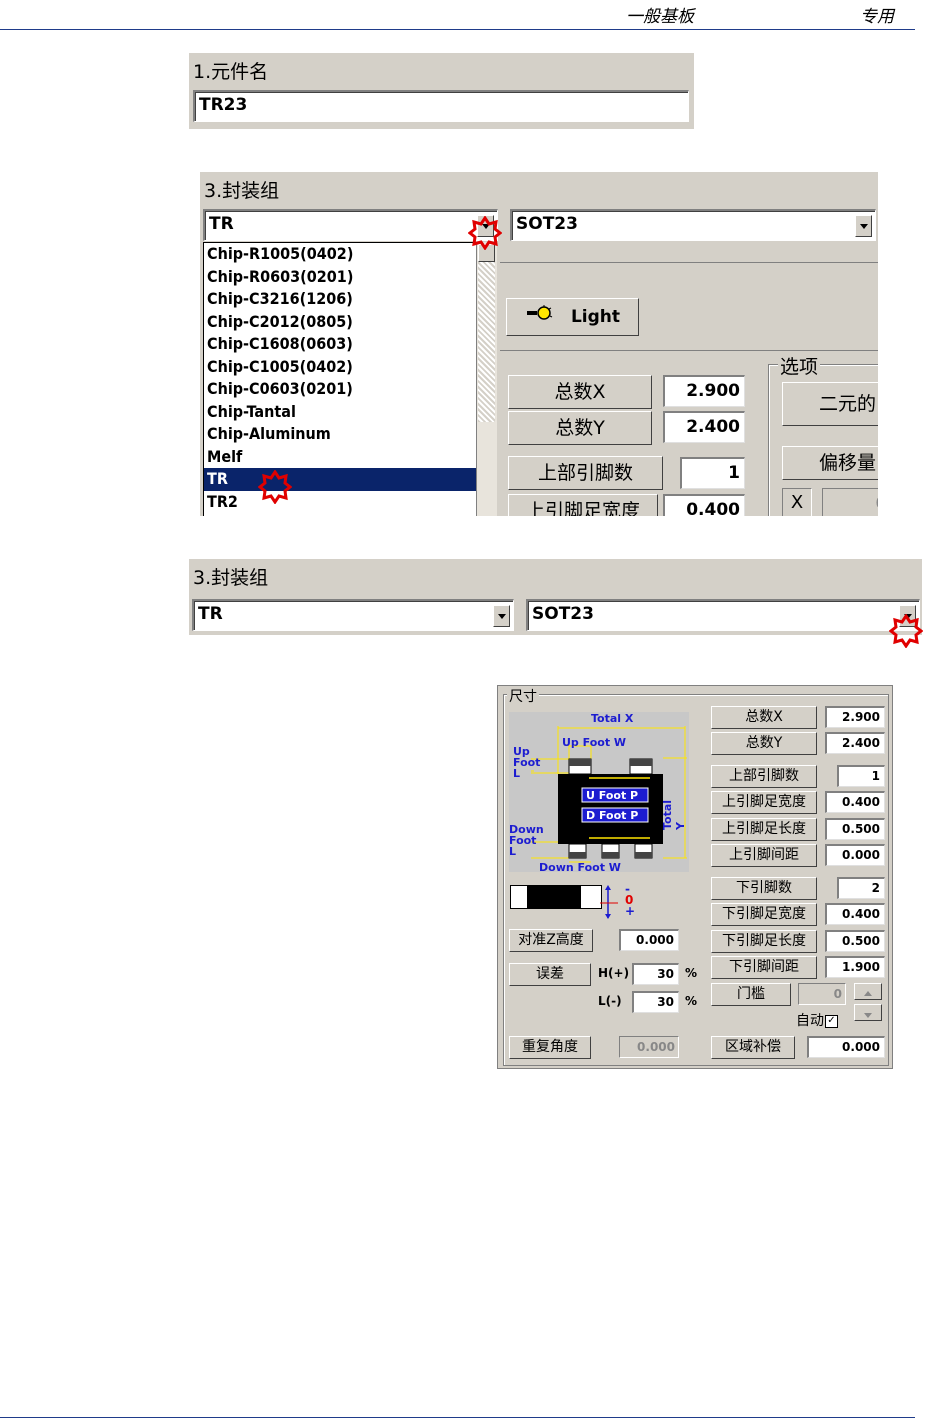 The width and height of the screenshot is (927, 1420). I want to click on dimension-field-input: 0.000, so click(855, 855).